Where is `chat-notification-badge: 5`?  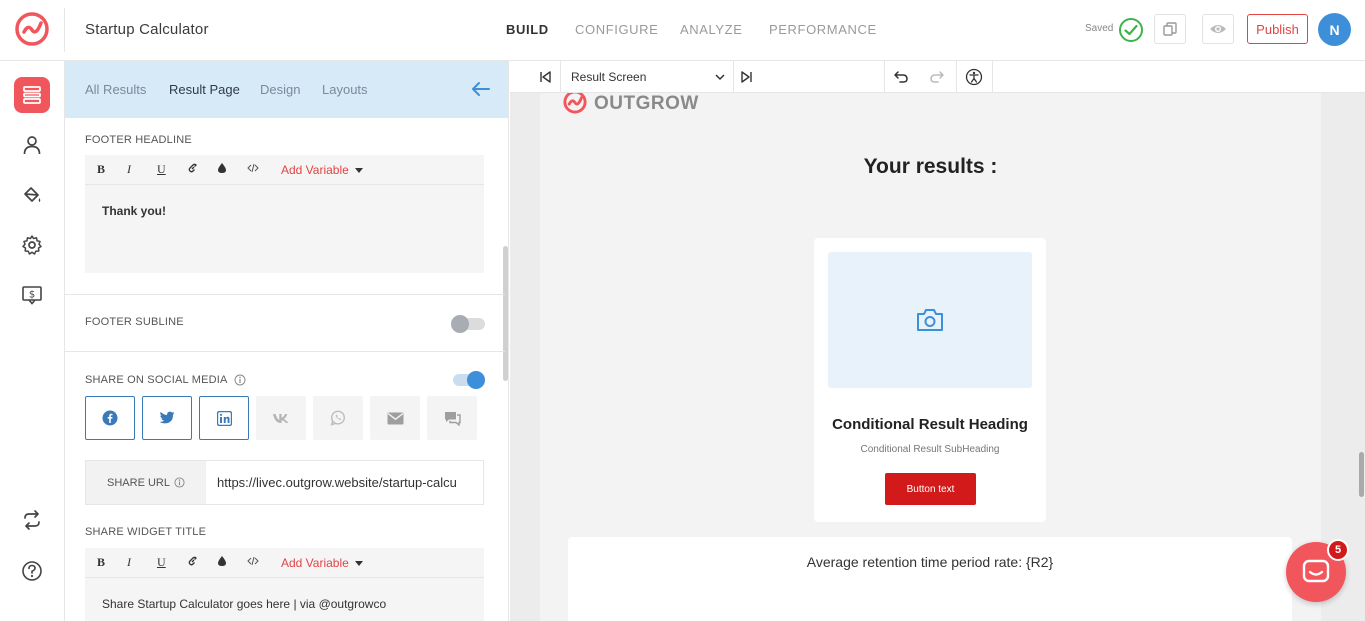
chat-notification-badge: 5 is located at coordinates (1338, 550).